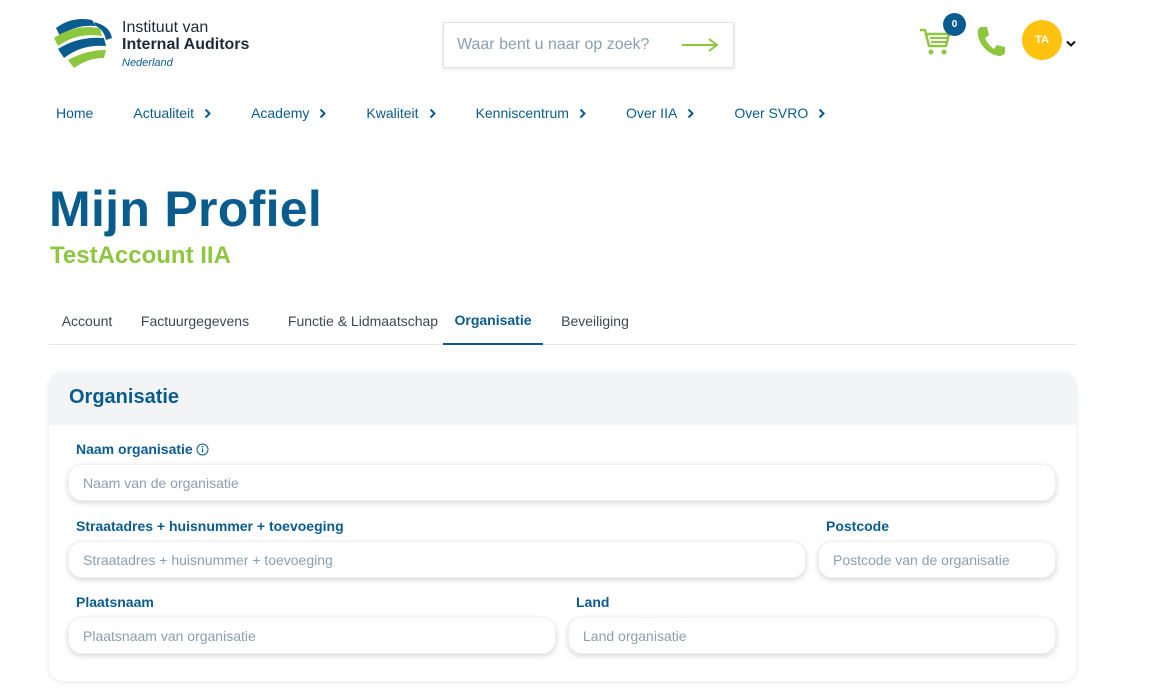  I want to click on tab-factuurgegevens: Factuurgegevens, so click(195, 320).